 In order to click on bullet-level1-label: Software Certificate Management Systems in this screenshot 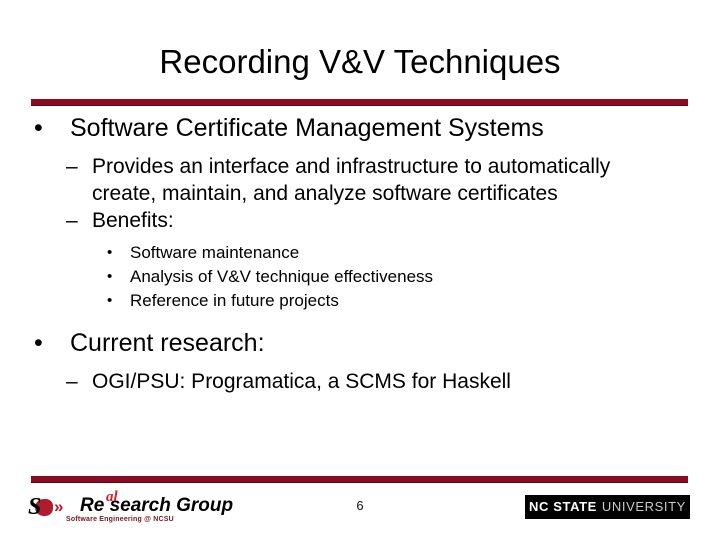, I will do `click(307, 128)`.